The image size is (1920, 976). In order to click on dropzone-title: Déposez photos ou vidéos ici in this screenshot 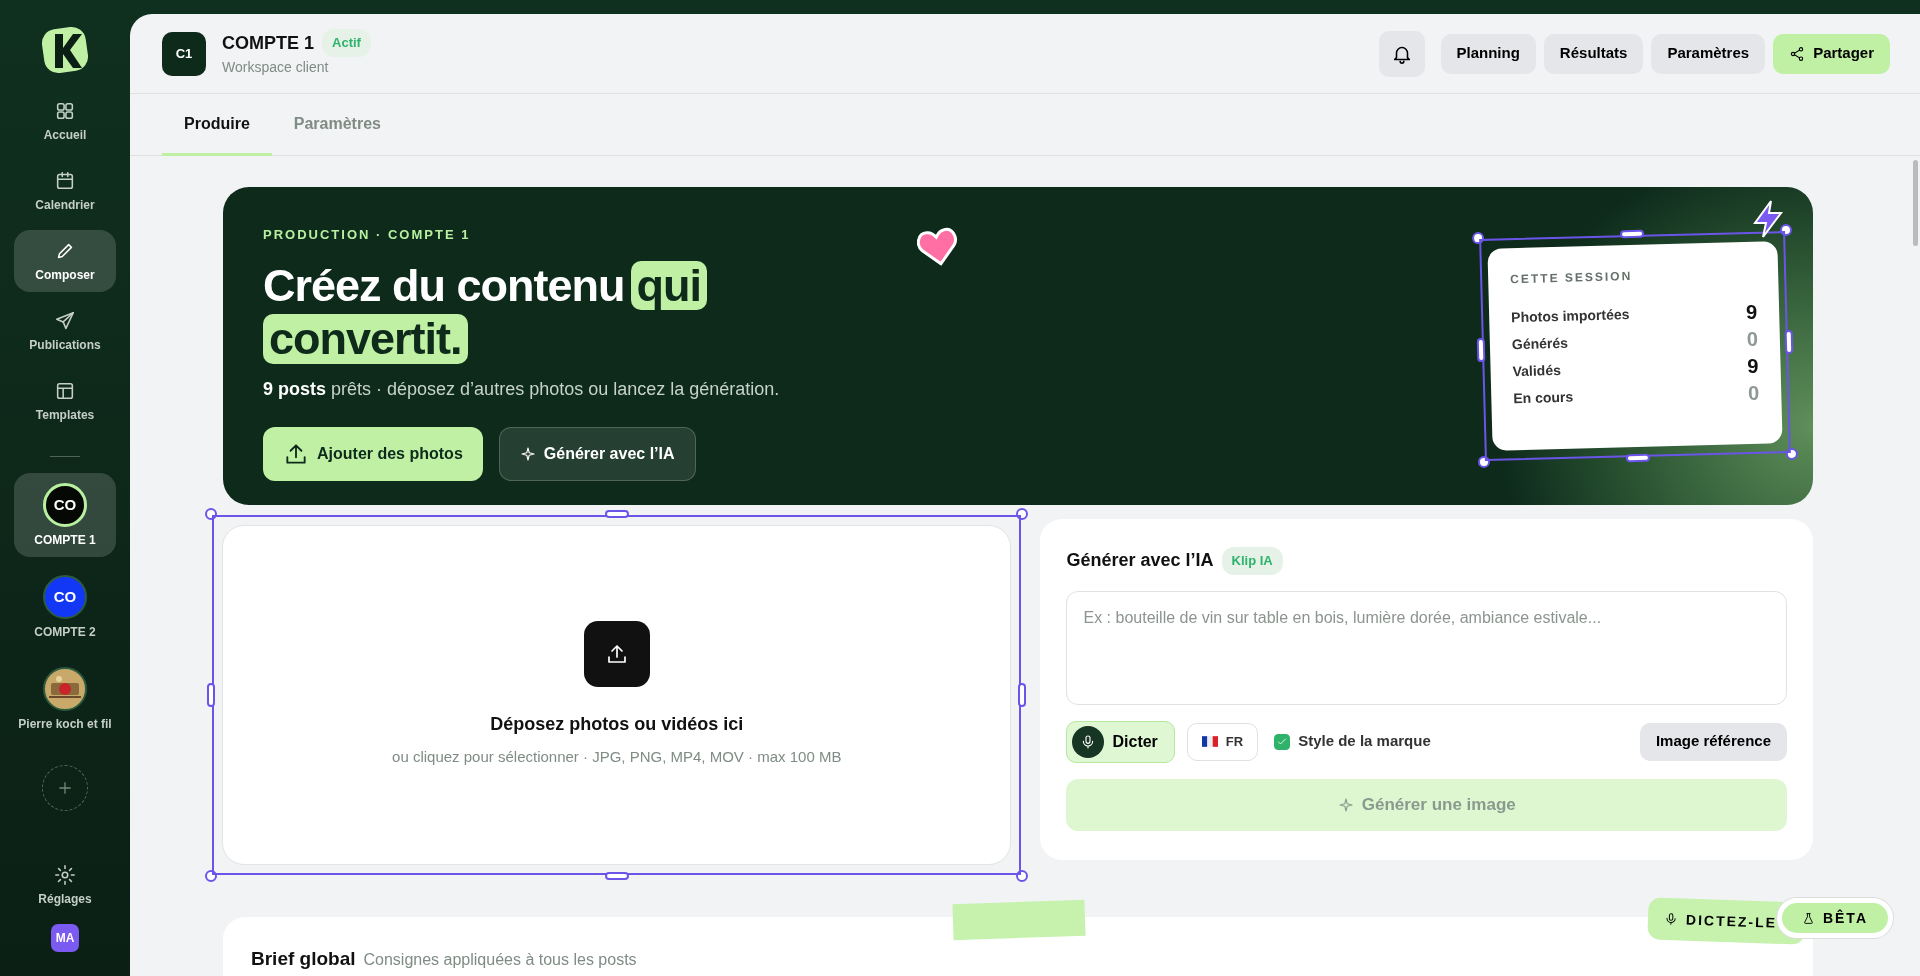, I will do `click(617, 725)`.